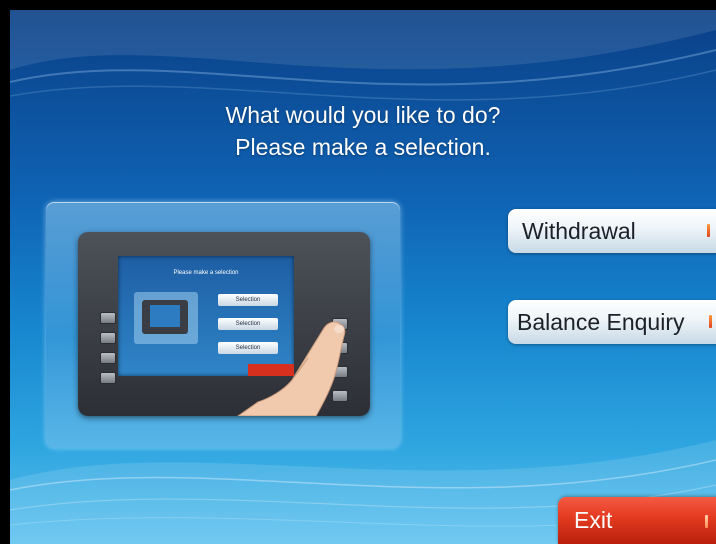 The width and height of the screenshot is (716, 544). What do you see at coordinates (579, 231) in the screenshot?
I see `withdrawal-label: Withdrawal` at bounding box center [579, 231].